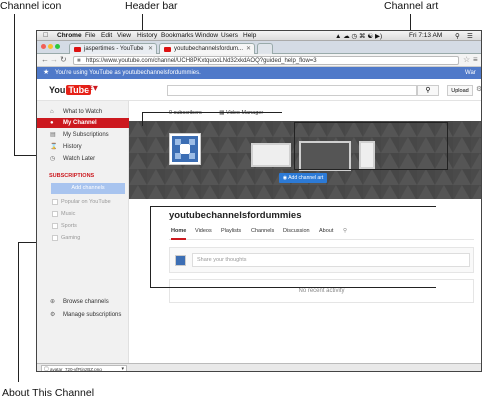  Describe the element at coordinates (478, 89) in the screenshot. I see `settings-gear-icon: ⚙` at that location.